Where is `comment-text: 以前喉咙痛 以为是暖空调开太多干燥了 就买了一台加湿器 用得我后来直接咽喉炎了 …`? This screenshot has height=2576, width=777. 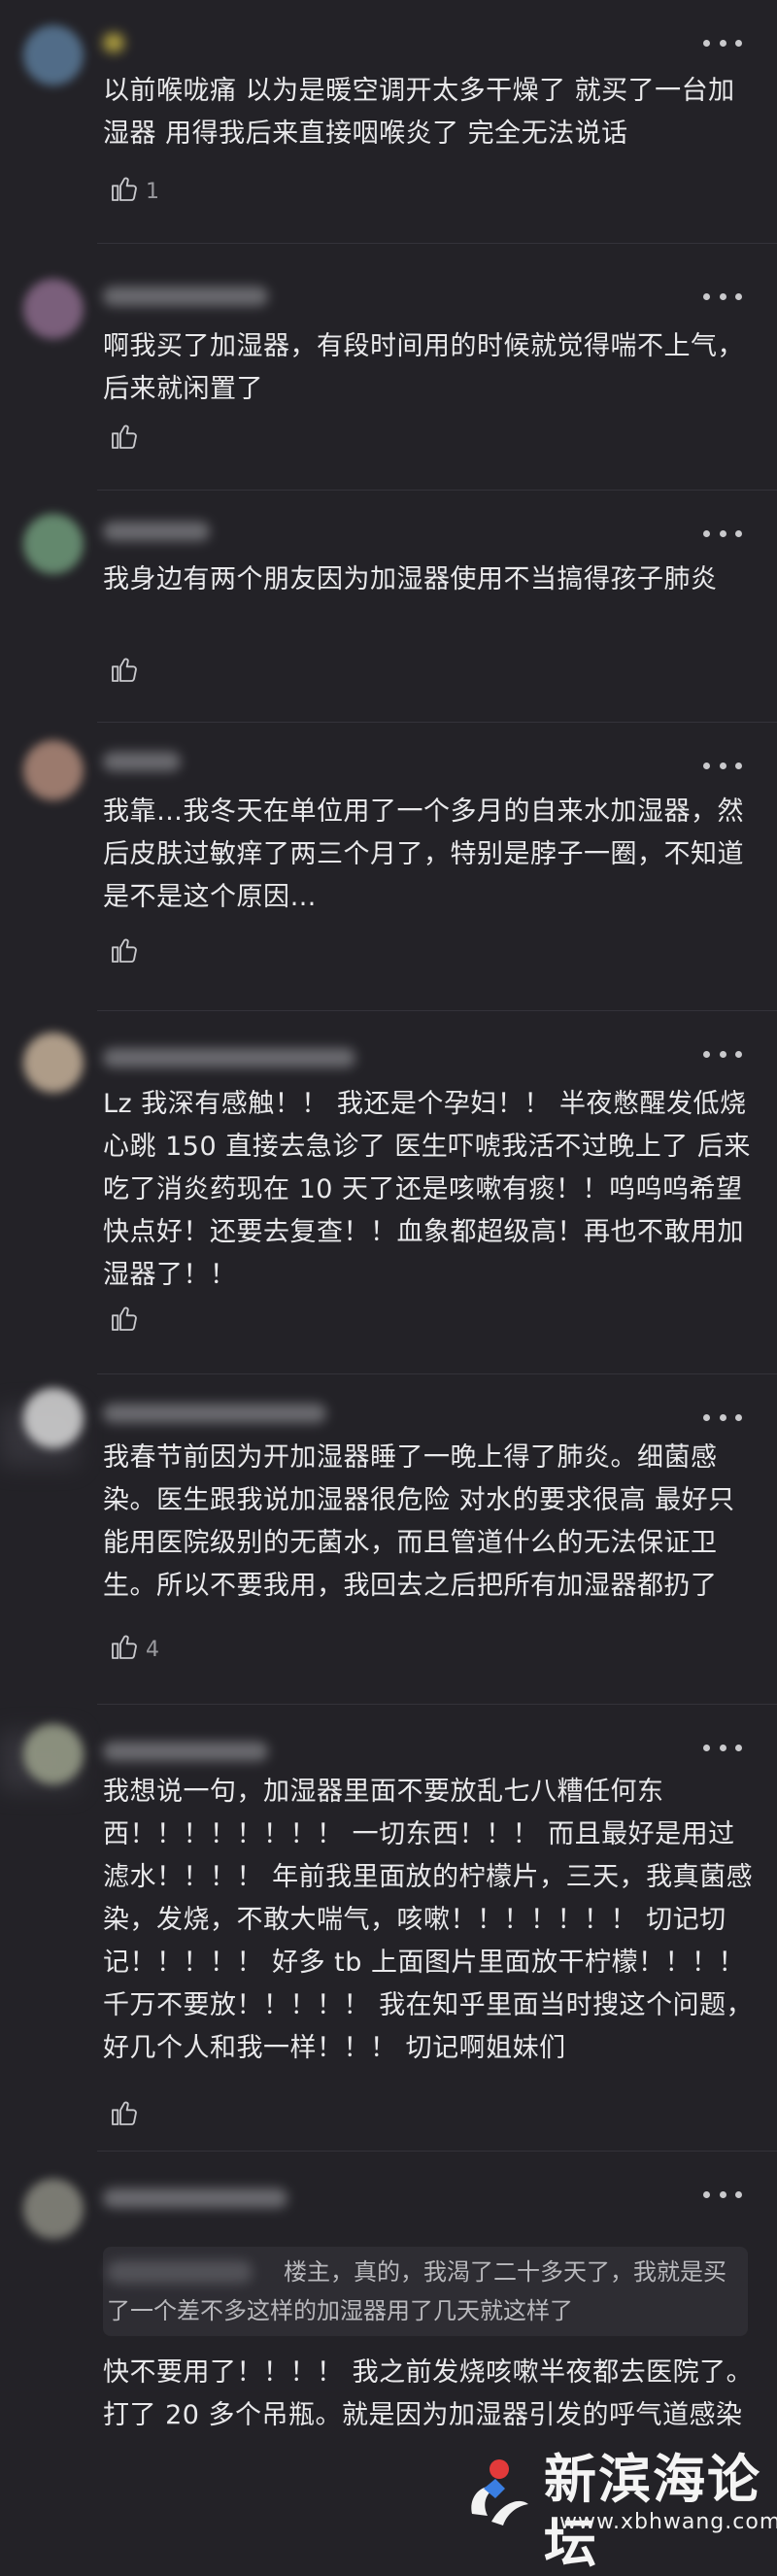
comment-text: 以前喉咙痛 以为是暖空调开太多干燥了 就买了一台加湿器 用得我后来直接咽喉炎了 … is located at coordinates (419, 112).